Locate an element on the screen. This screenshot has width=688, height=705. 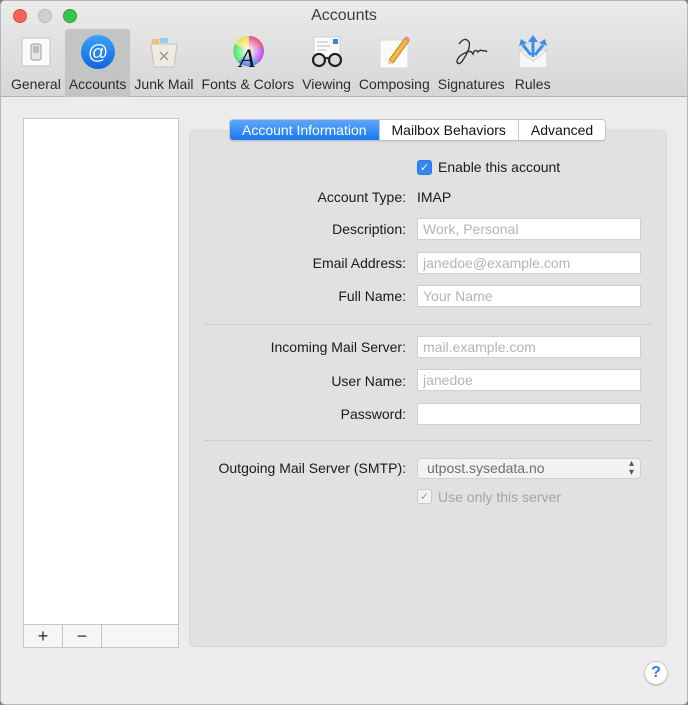
description-label: Description: is located at coordinates (369, 229).